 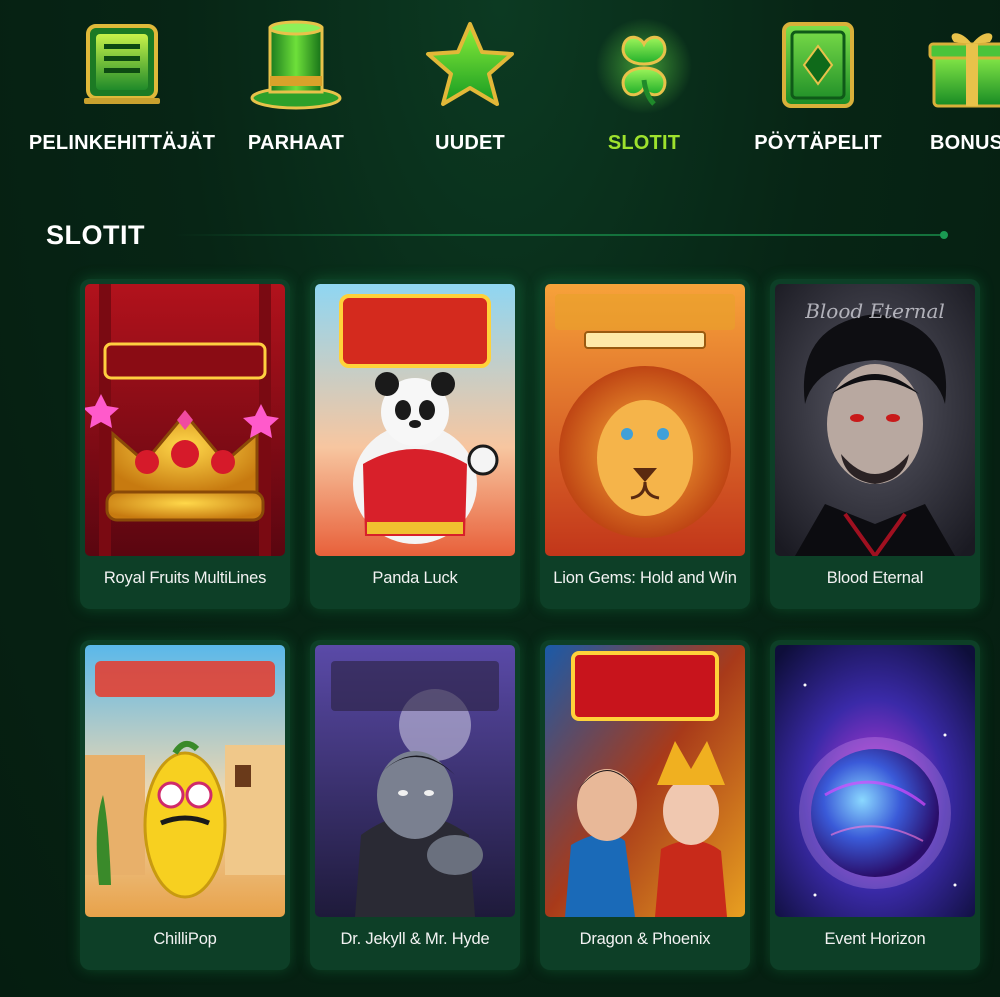 I want to click on panda-luck-art, so click(x=415, y=420).